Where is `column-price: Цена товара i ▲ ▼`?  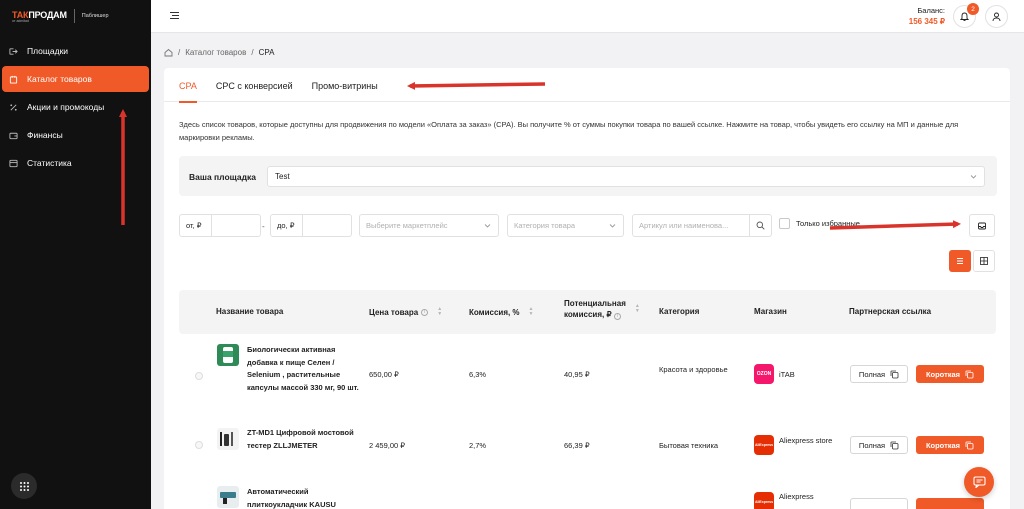
column-price: Цена товара i ▲ ▼ is located at coordinates (405, 312).